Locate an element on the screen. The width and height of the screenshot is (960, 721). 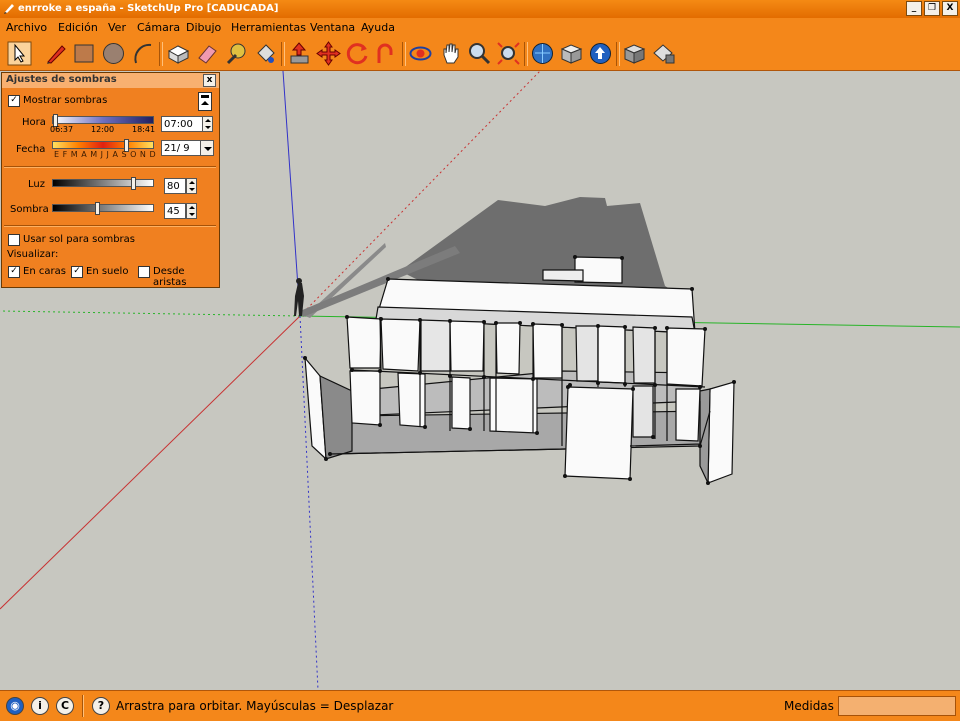
hora-slider-track is located at coordinates (103, 120).